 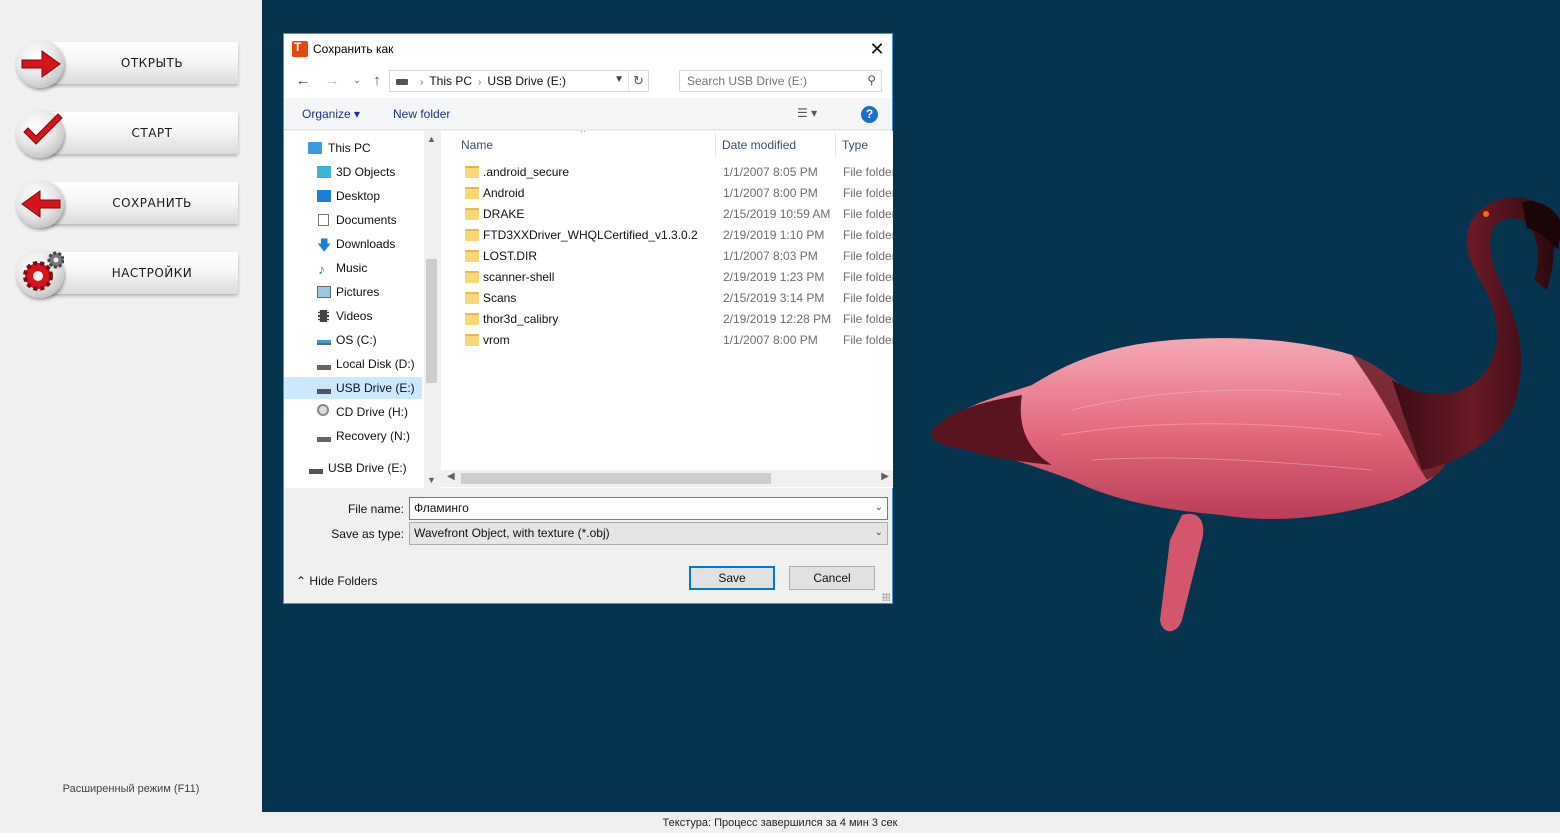 What do you see at coordinates (331, 114) in the screenshot?
I see `organize-button: Organize ▾` at bounding box center [331, 114].